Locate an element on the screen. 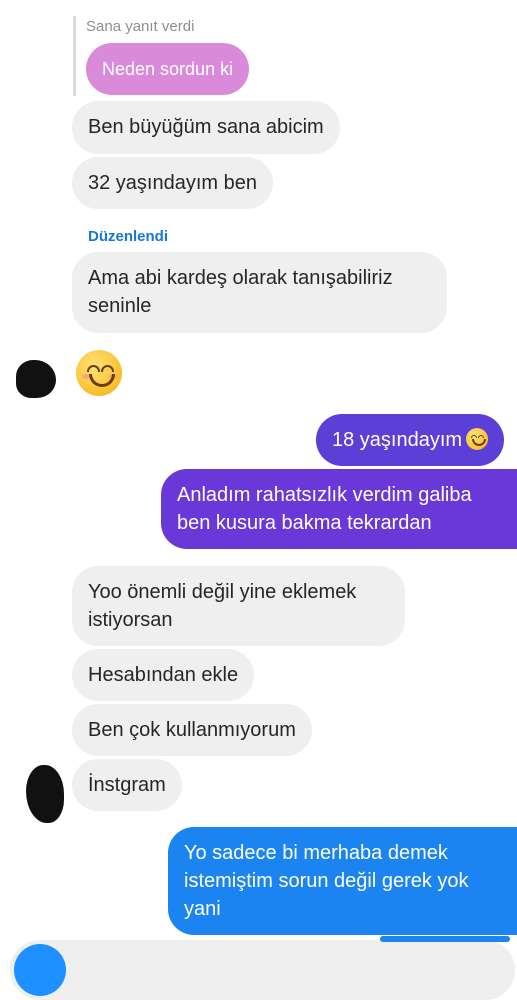 The height and width of the screenshot is (1000, 517). message-bubble-incoming: Hesabından ekle is located at coordinates (163, 675).